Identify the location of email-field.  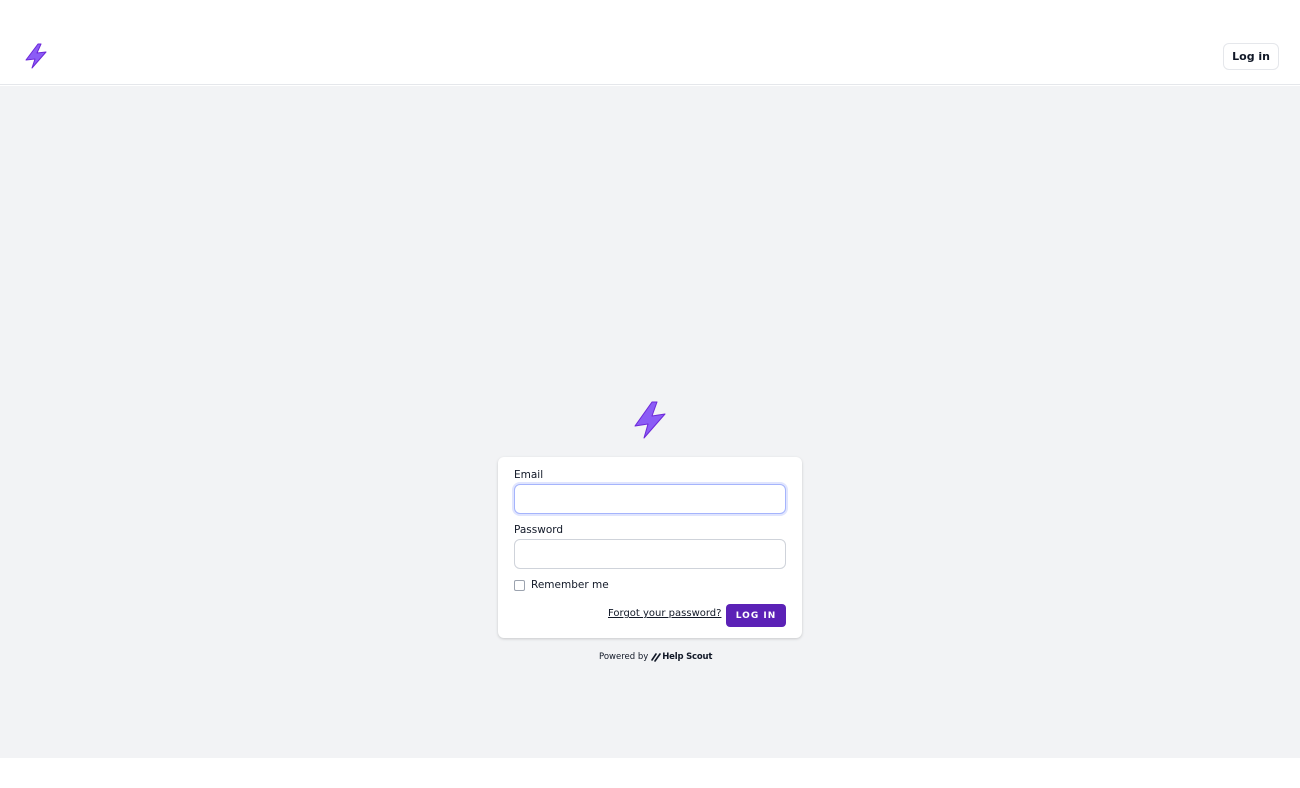
(650, 499).